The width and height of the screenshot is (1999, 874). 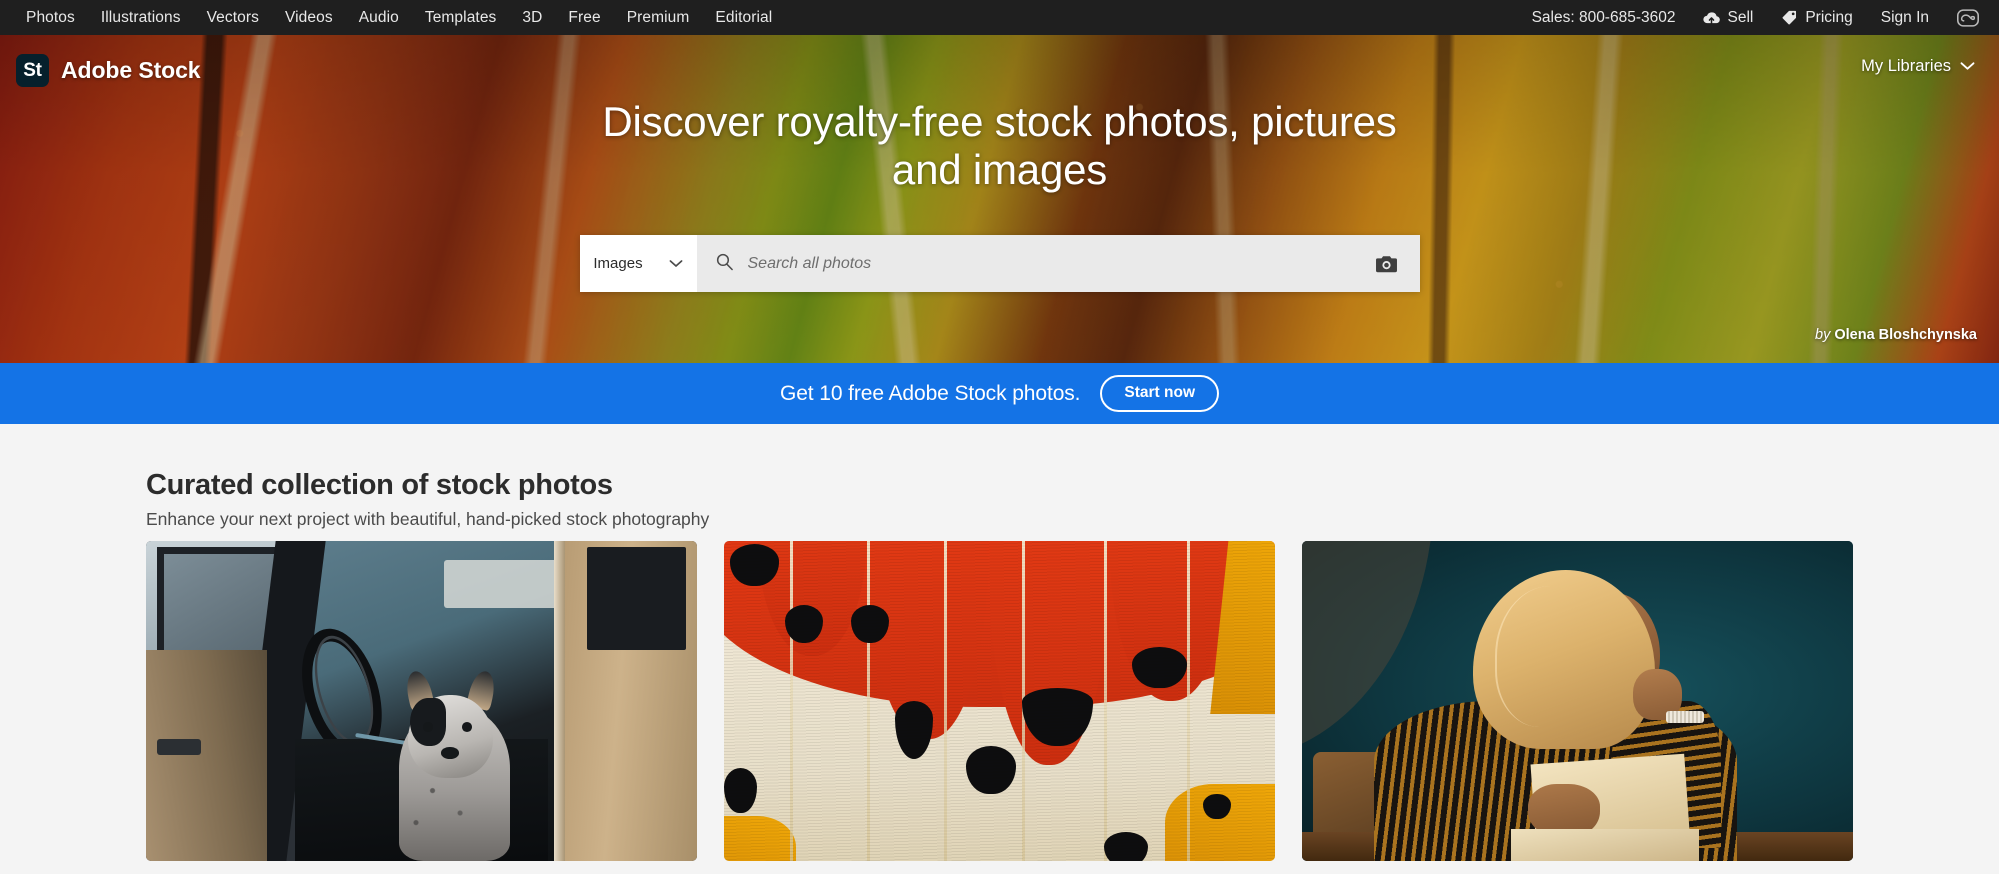 What do you see at coordinates (309, 17) in the screenshot?
I see `nav-videos: Videos` at bounding box center [309, 17].